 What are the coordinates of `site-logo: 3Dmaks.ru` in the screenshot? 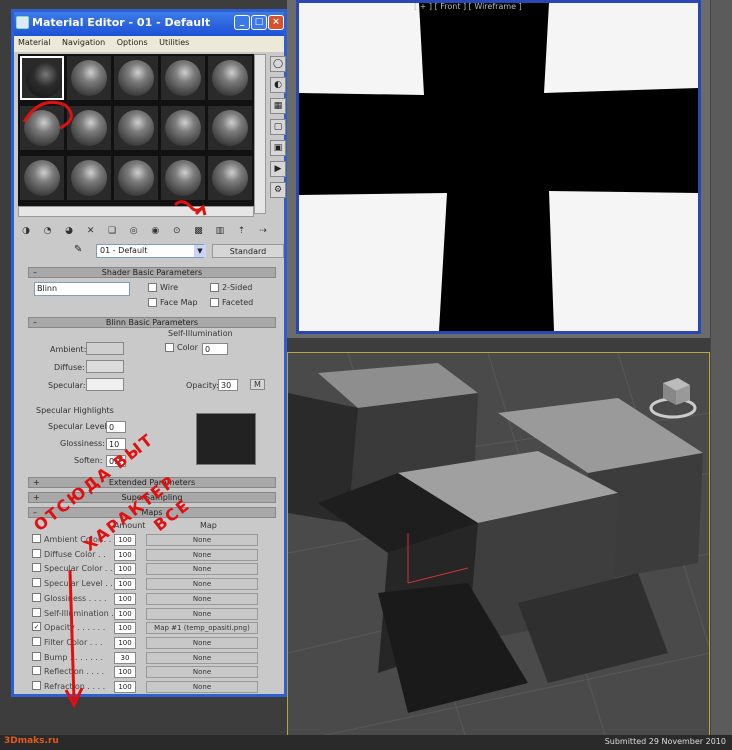 It's located at (31, 741).